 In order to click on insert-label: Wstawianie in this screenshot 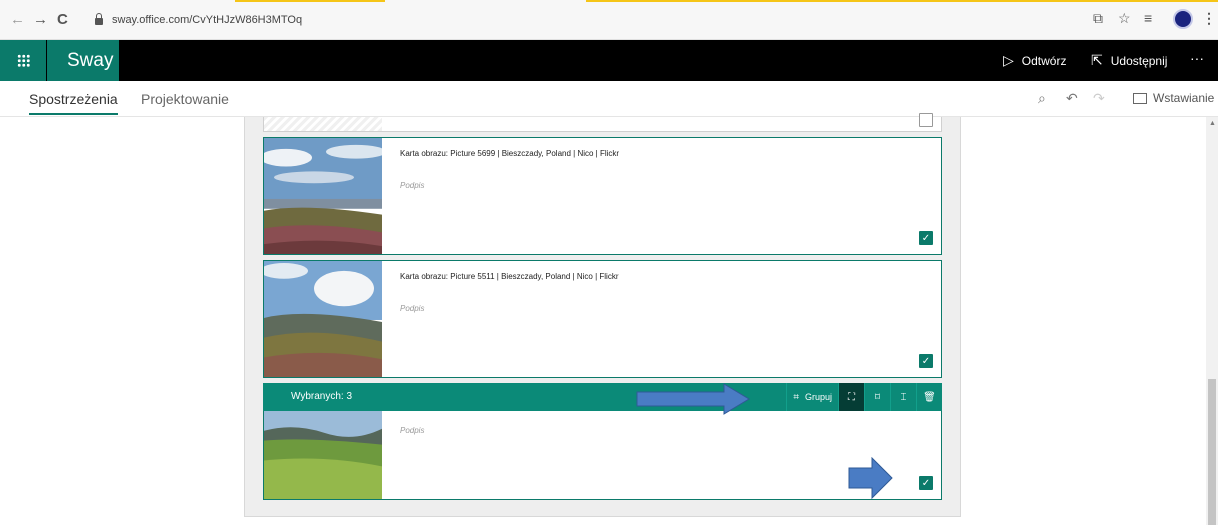, I will do `click(1184, 98)`.